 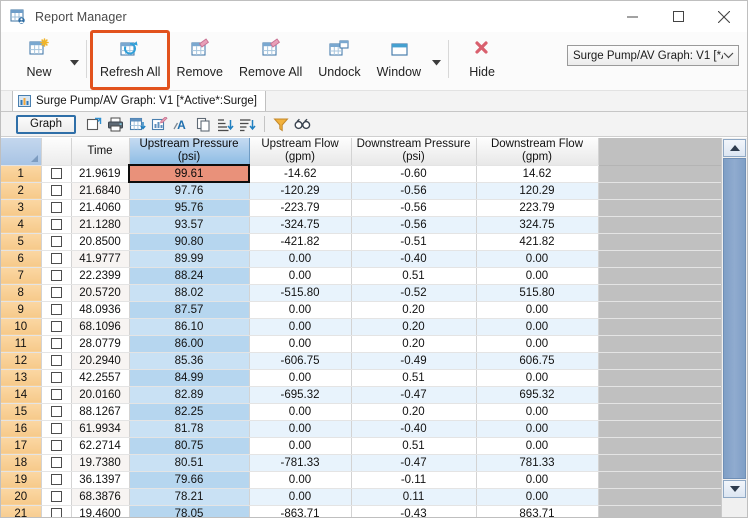 I want to click on cell-downstream-flow: 695.32, so click(x=537, y=395).